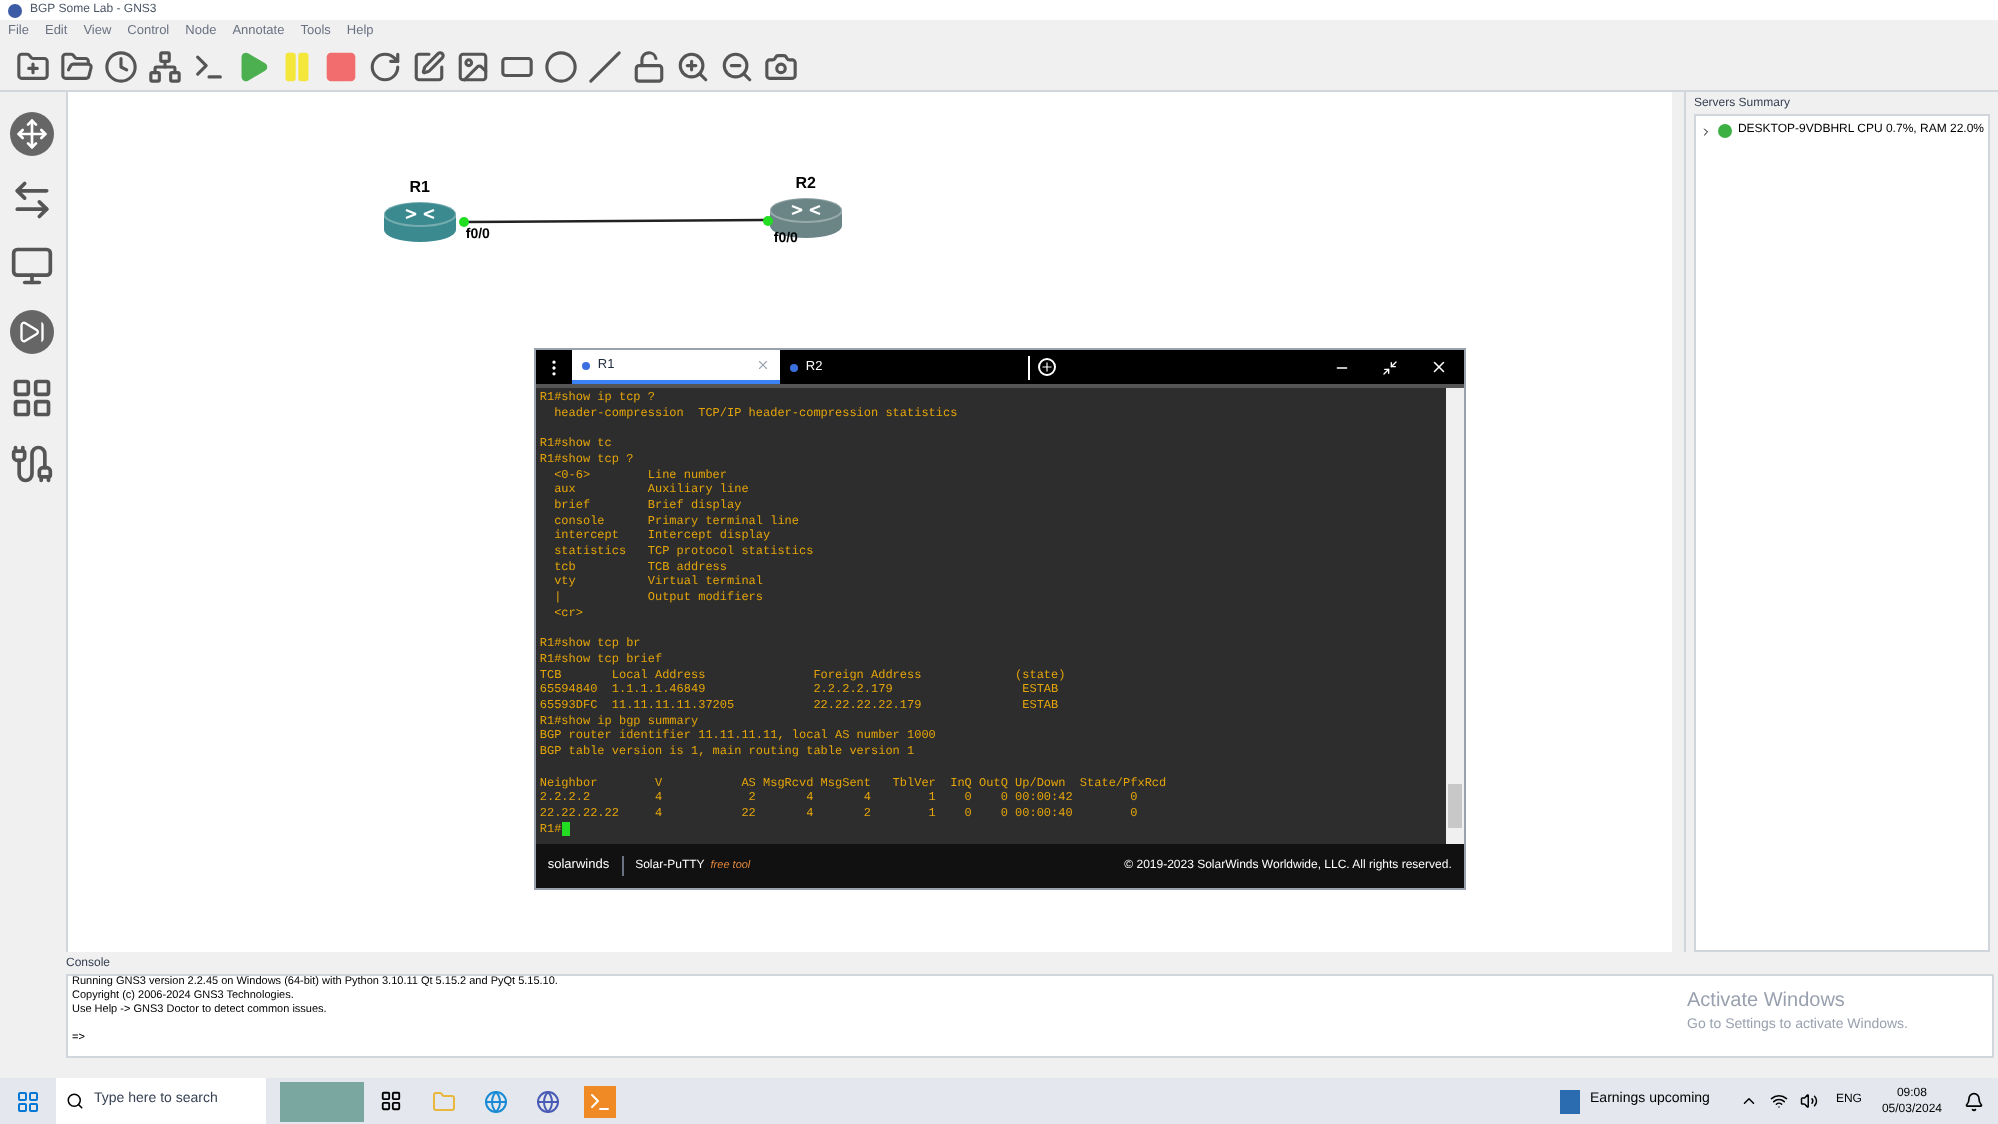 This screenshot has width=1998, height=1124. Describe the element at coordinates (615, 222) in the screenshot. I see `link-line` at that location.